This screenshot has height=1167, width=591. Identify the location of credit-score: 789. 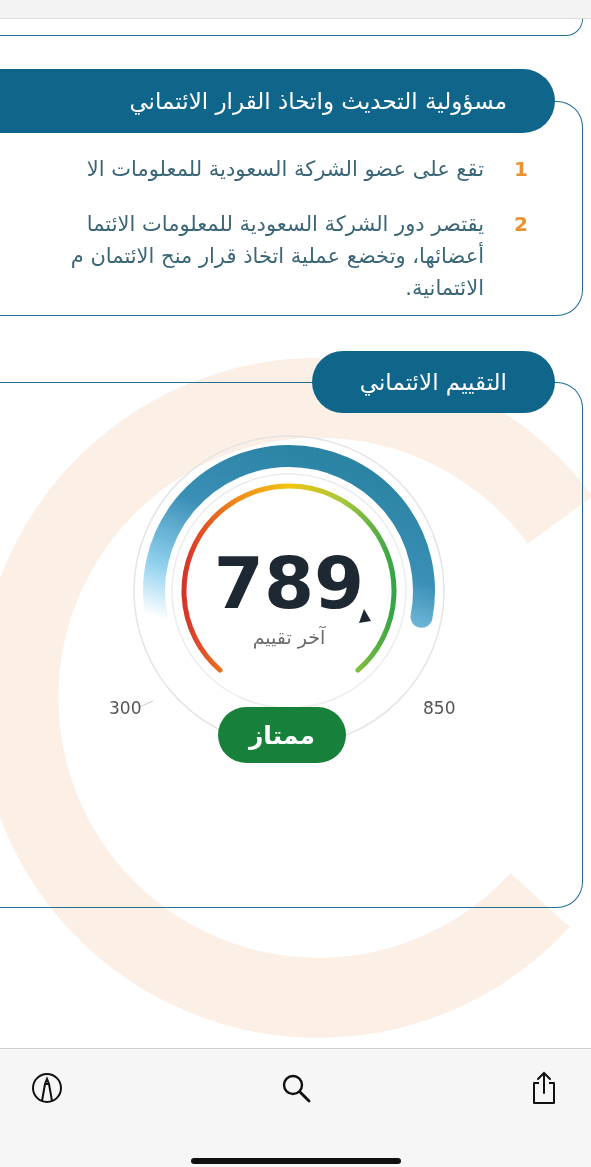
(289, 583).